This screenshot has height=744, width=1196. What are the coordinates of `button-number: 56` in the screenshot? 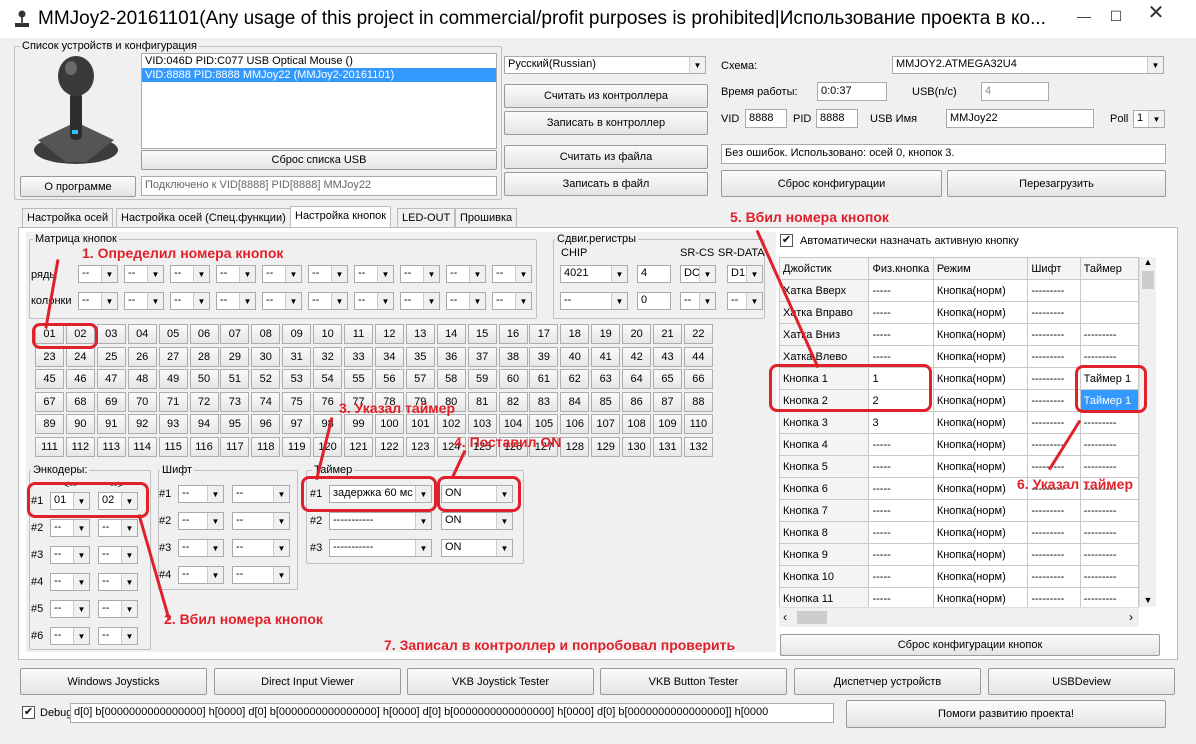 It's located at (389, 379).